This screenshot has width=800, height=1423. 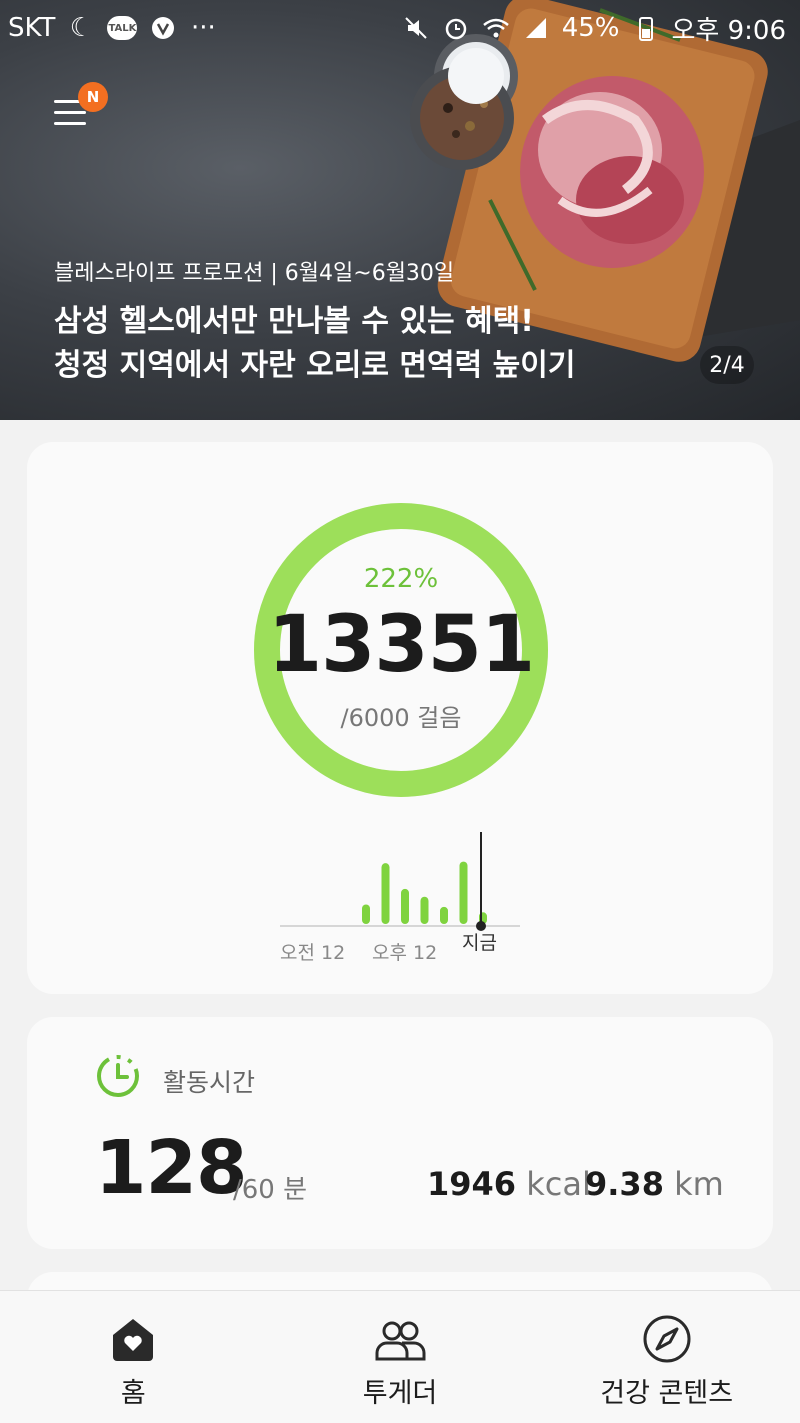 I want to click on distance: 9.38 km, so click(x=654, y=1184).